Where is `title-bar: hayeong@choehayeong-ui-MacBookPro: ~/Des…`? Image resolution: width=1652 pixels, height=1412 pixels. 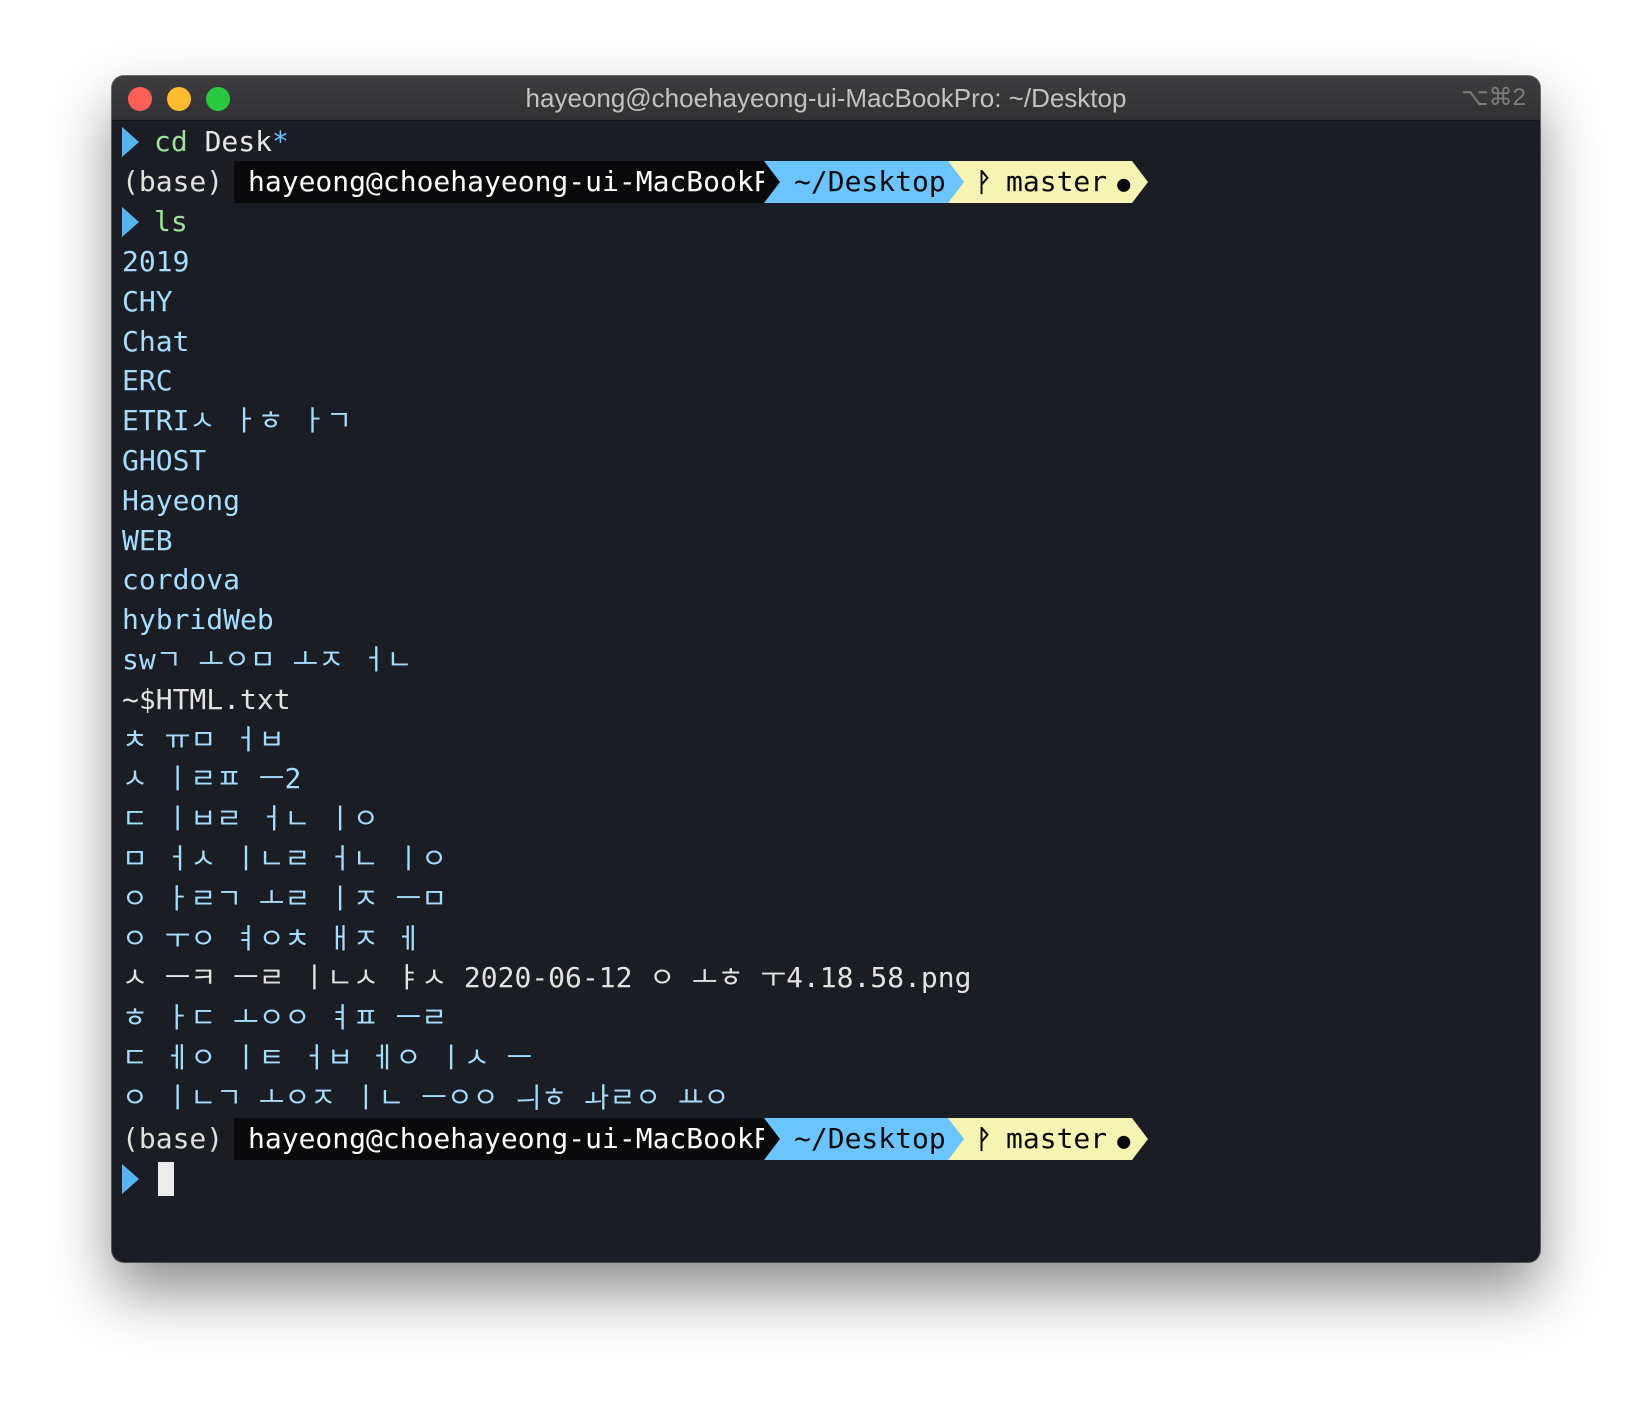
title-bar: hayeong@choehayeong-ui-MacBookPro: ~/Des… is located at coordinates (826, 98).